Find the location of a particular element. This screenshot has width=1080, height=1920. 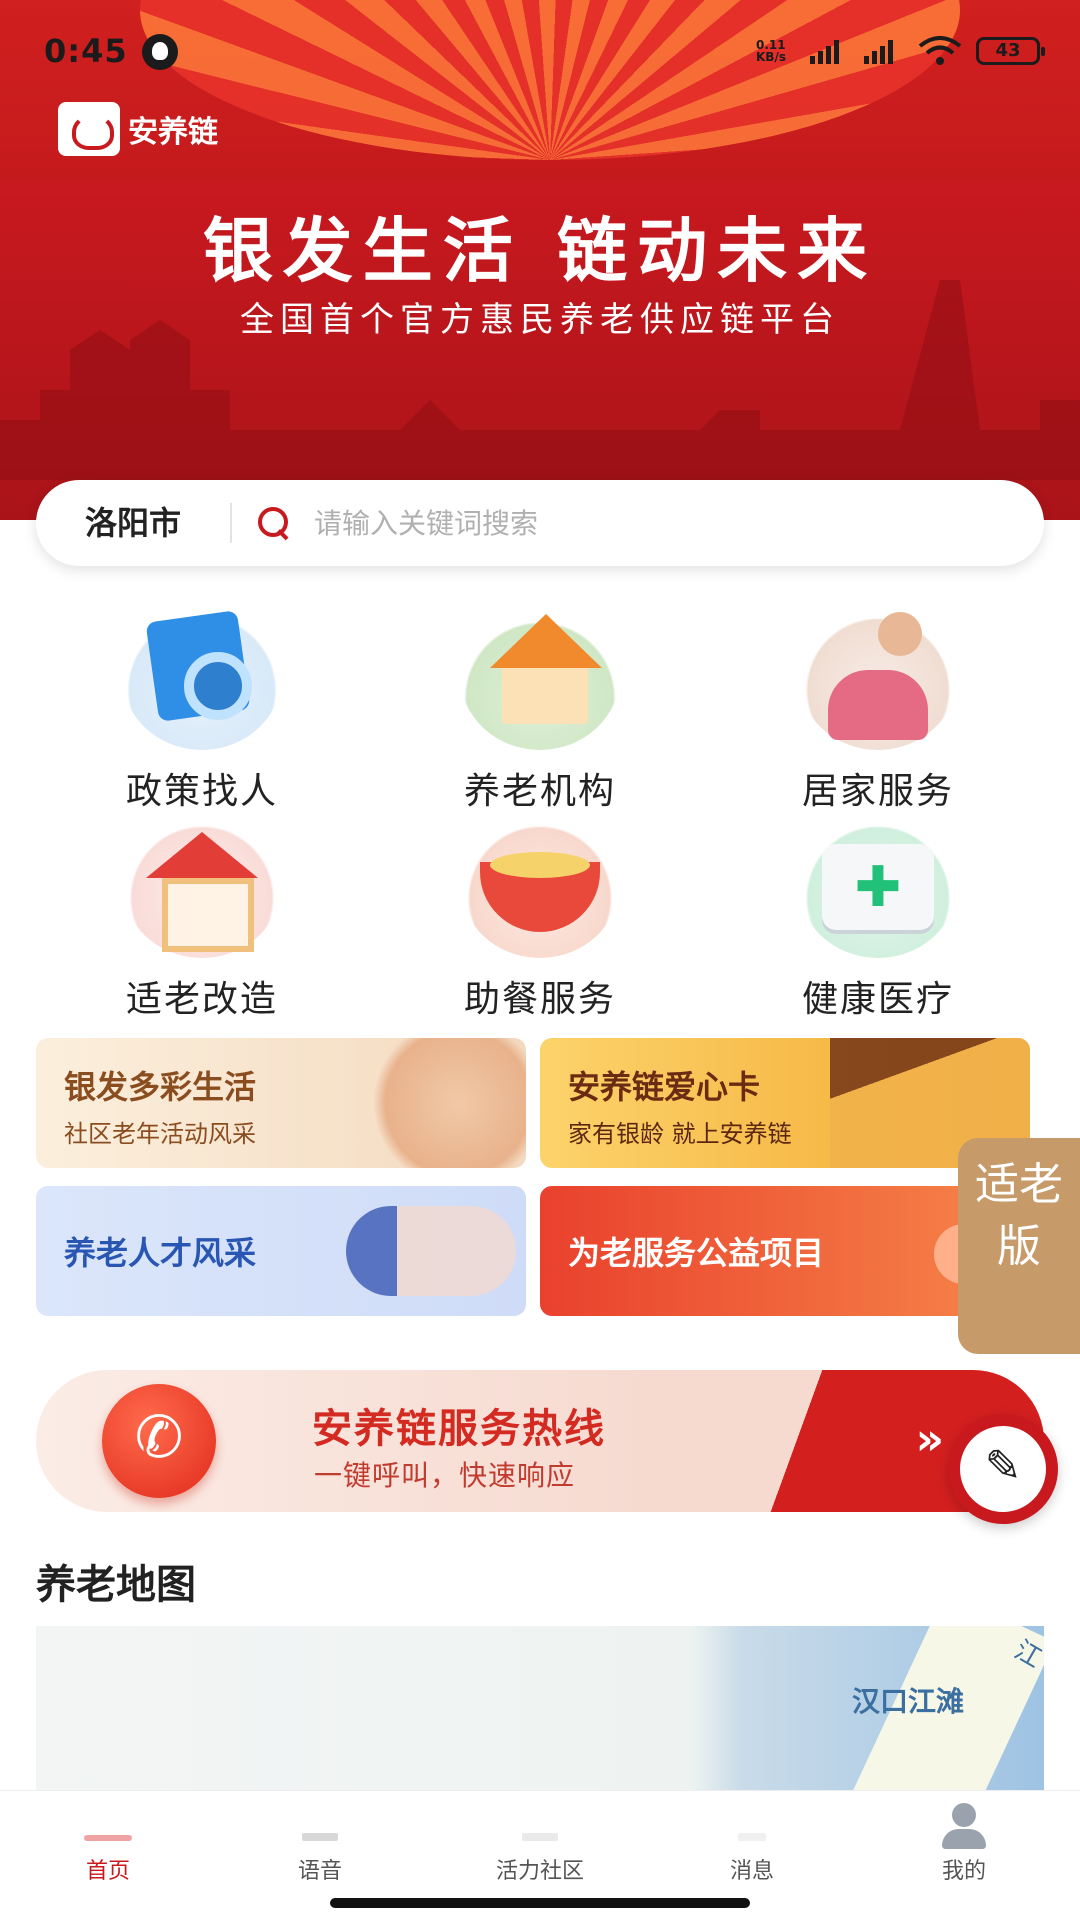

home-indicator is located at coordinates (540, 1903).